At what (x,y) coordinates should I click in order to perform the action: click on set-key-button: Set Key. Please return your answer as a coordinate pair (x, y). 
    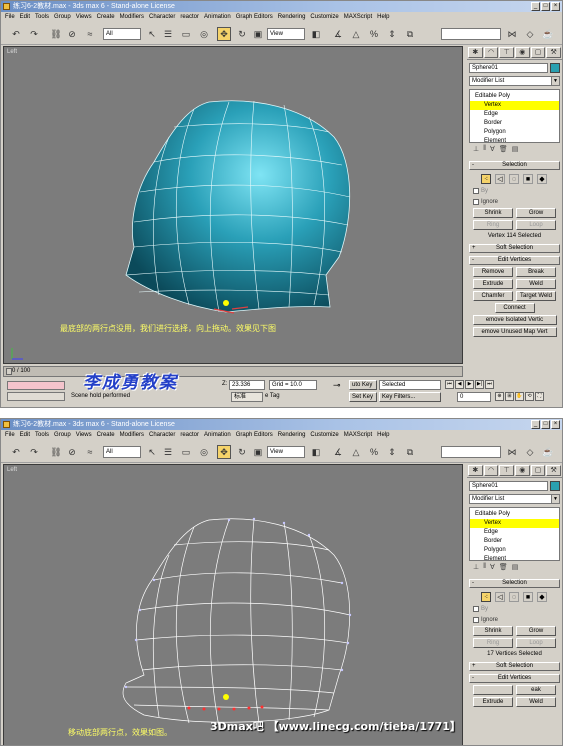
    Looking at the image, I should click on (363, 397).